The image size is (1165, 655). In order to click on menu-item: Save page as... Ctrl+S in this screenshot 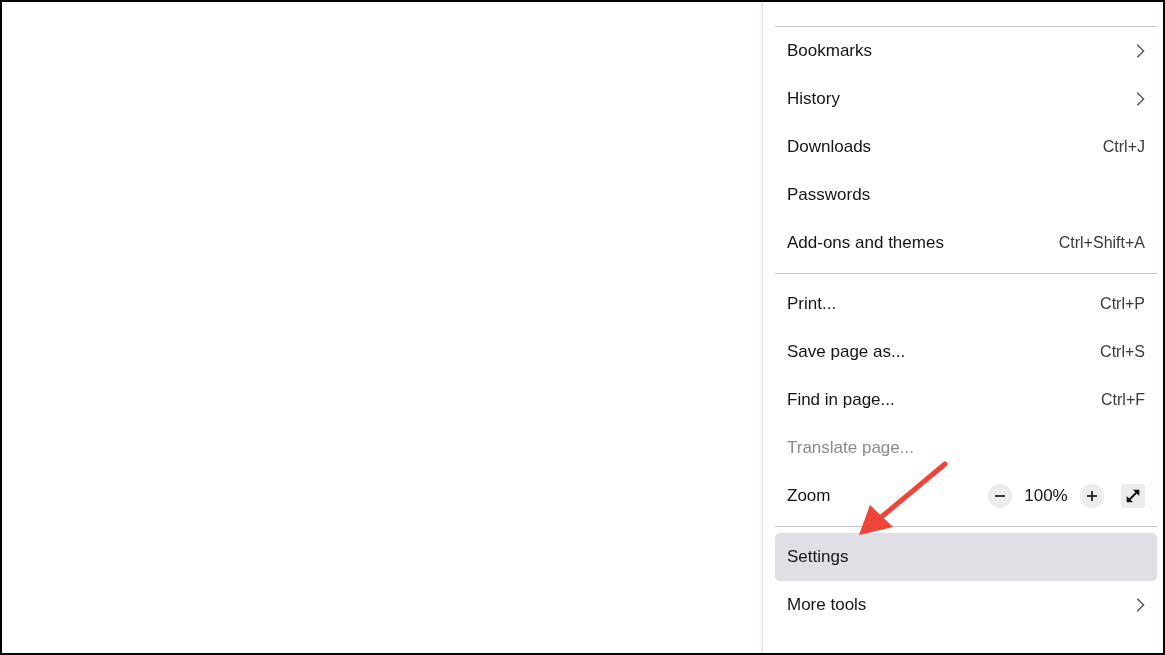, I will do `click(966, 352)`.